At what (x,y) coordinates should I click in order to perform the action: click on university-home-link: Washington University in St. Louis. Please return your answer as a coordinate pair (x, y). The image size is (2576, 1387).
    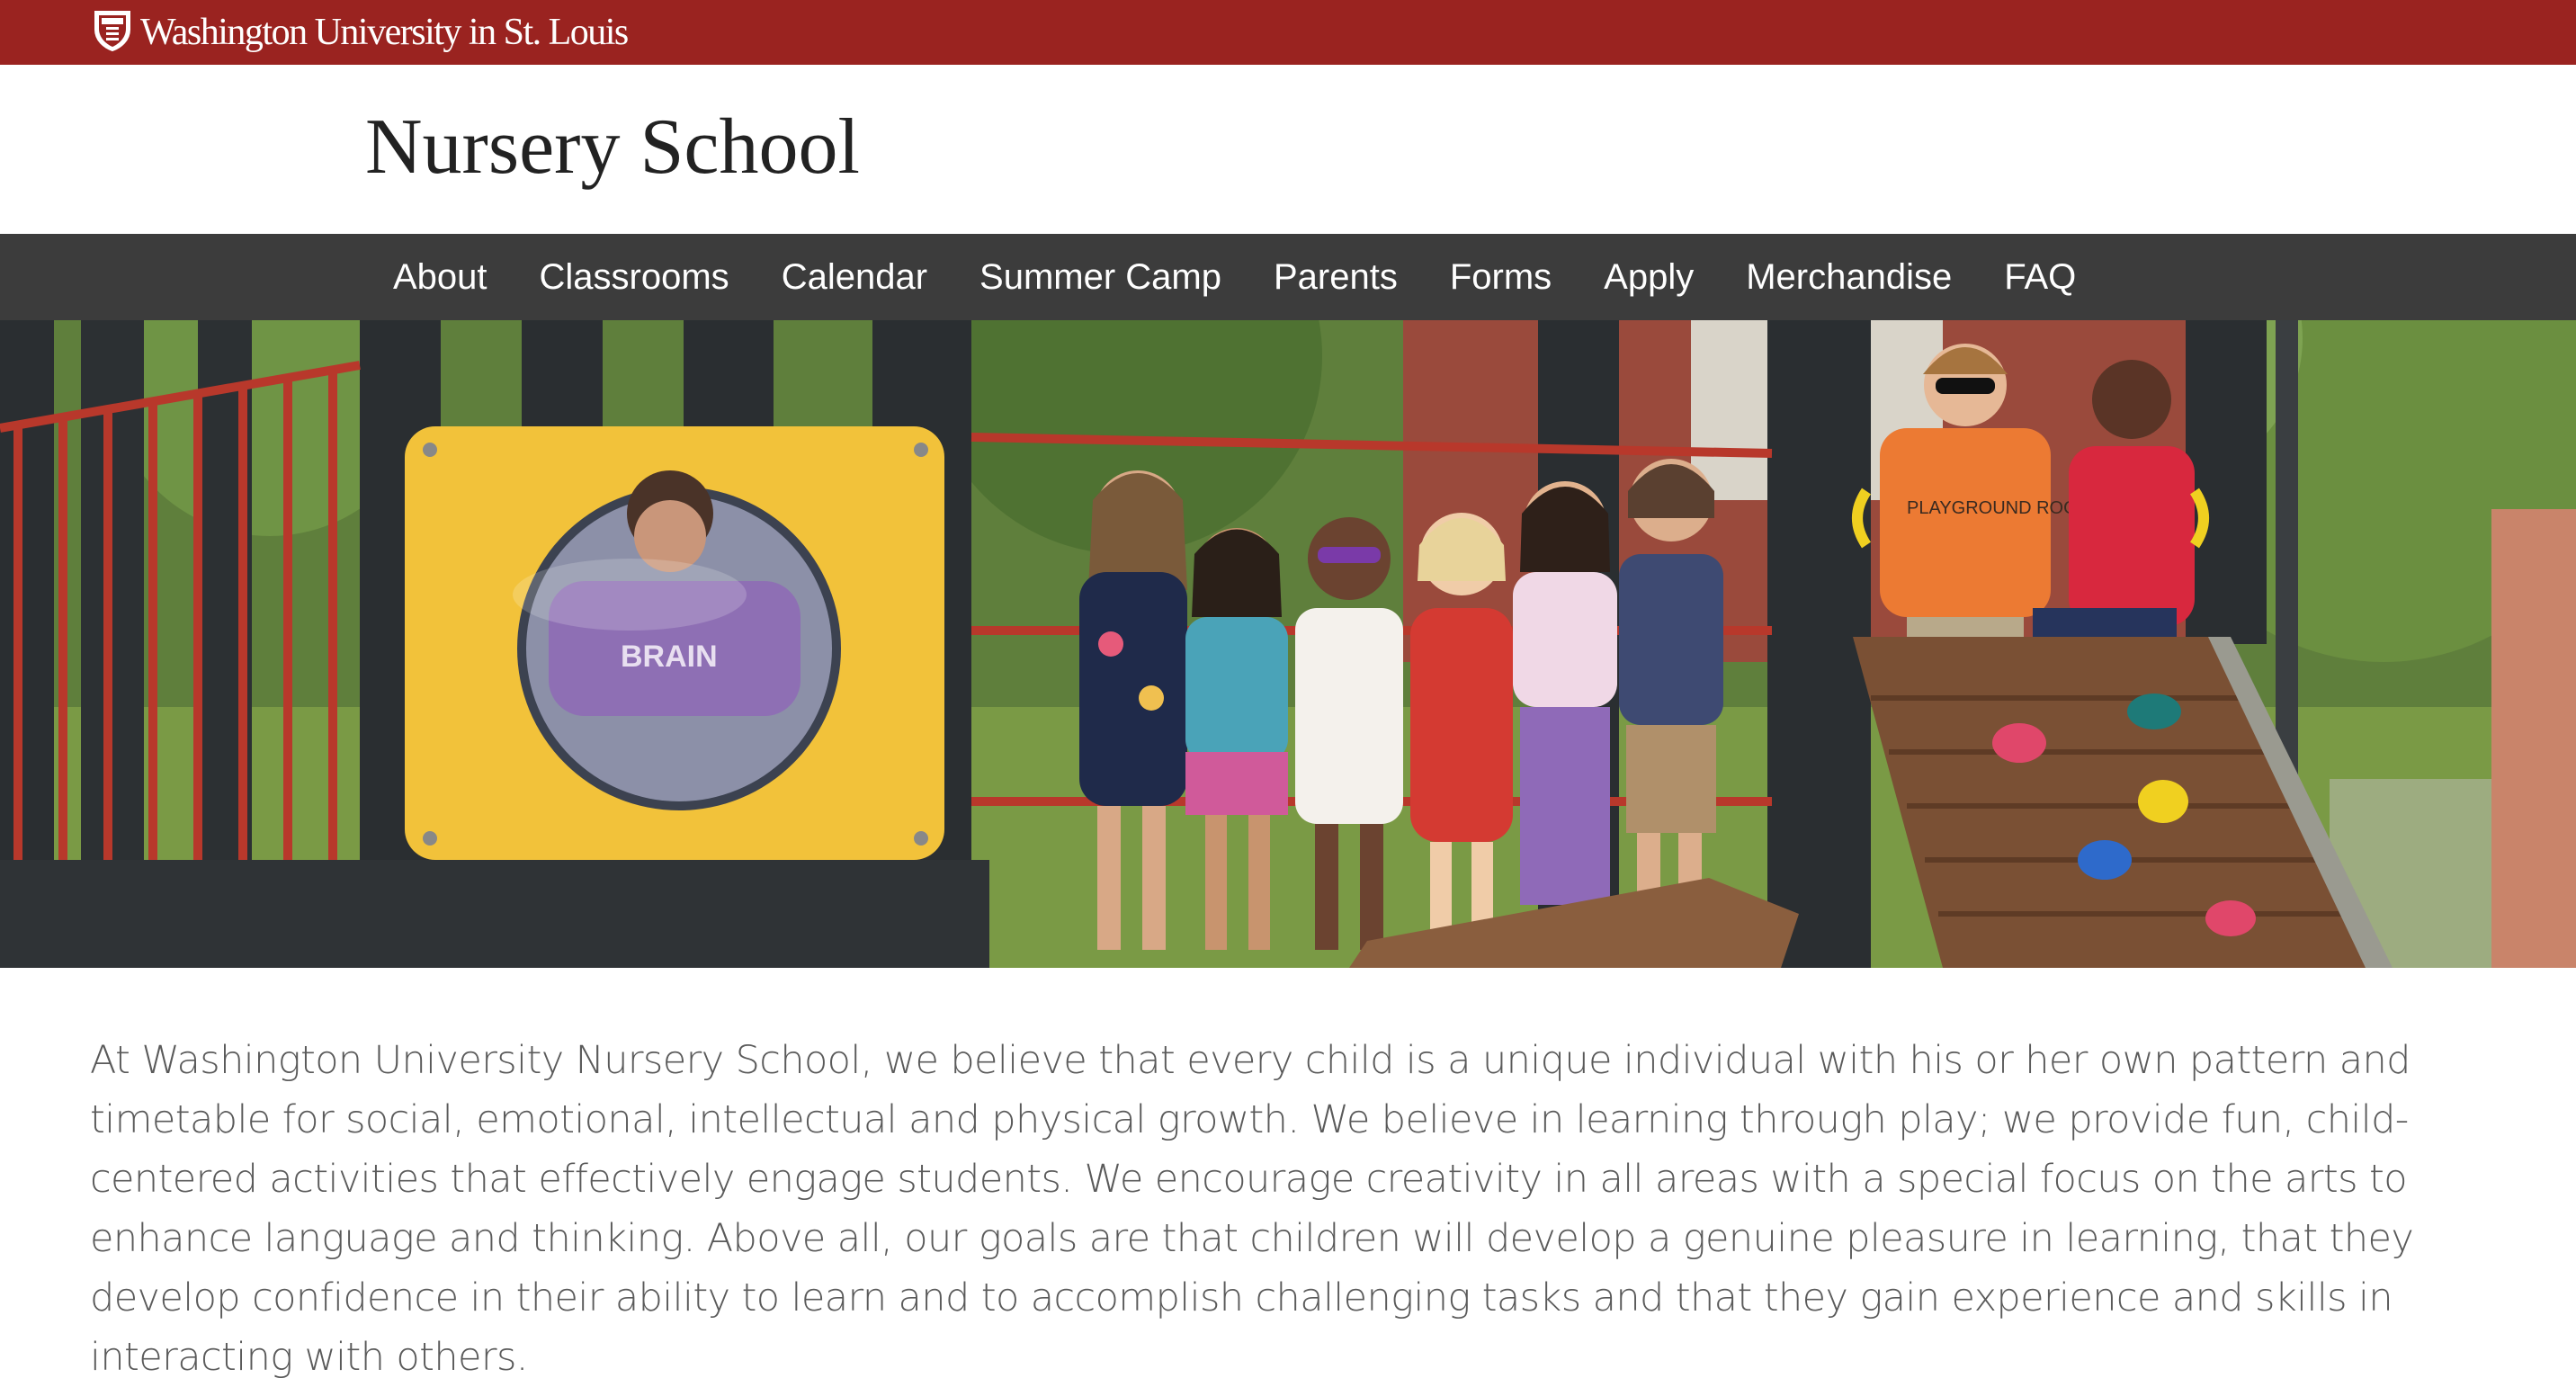
    Looking at the image, I should click on (361, 32).